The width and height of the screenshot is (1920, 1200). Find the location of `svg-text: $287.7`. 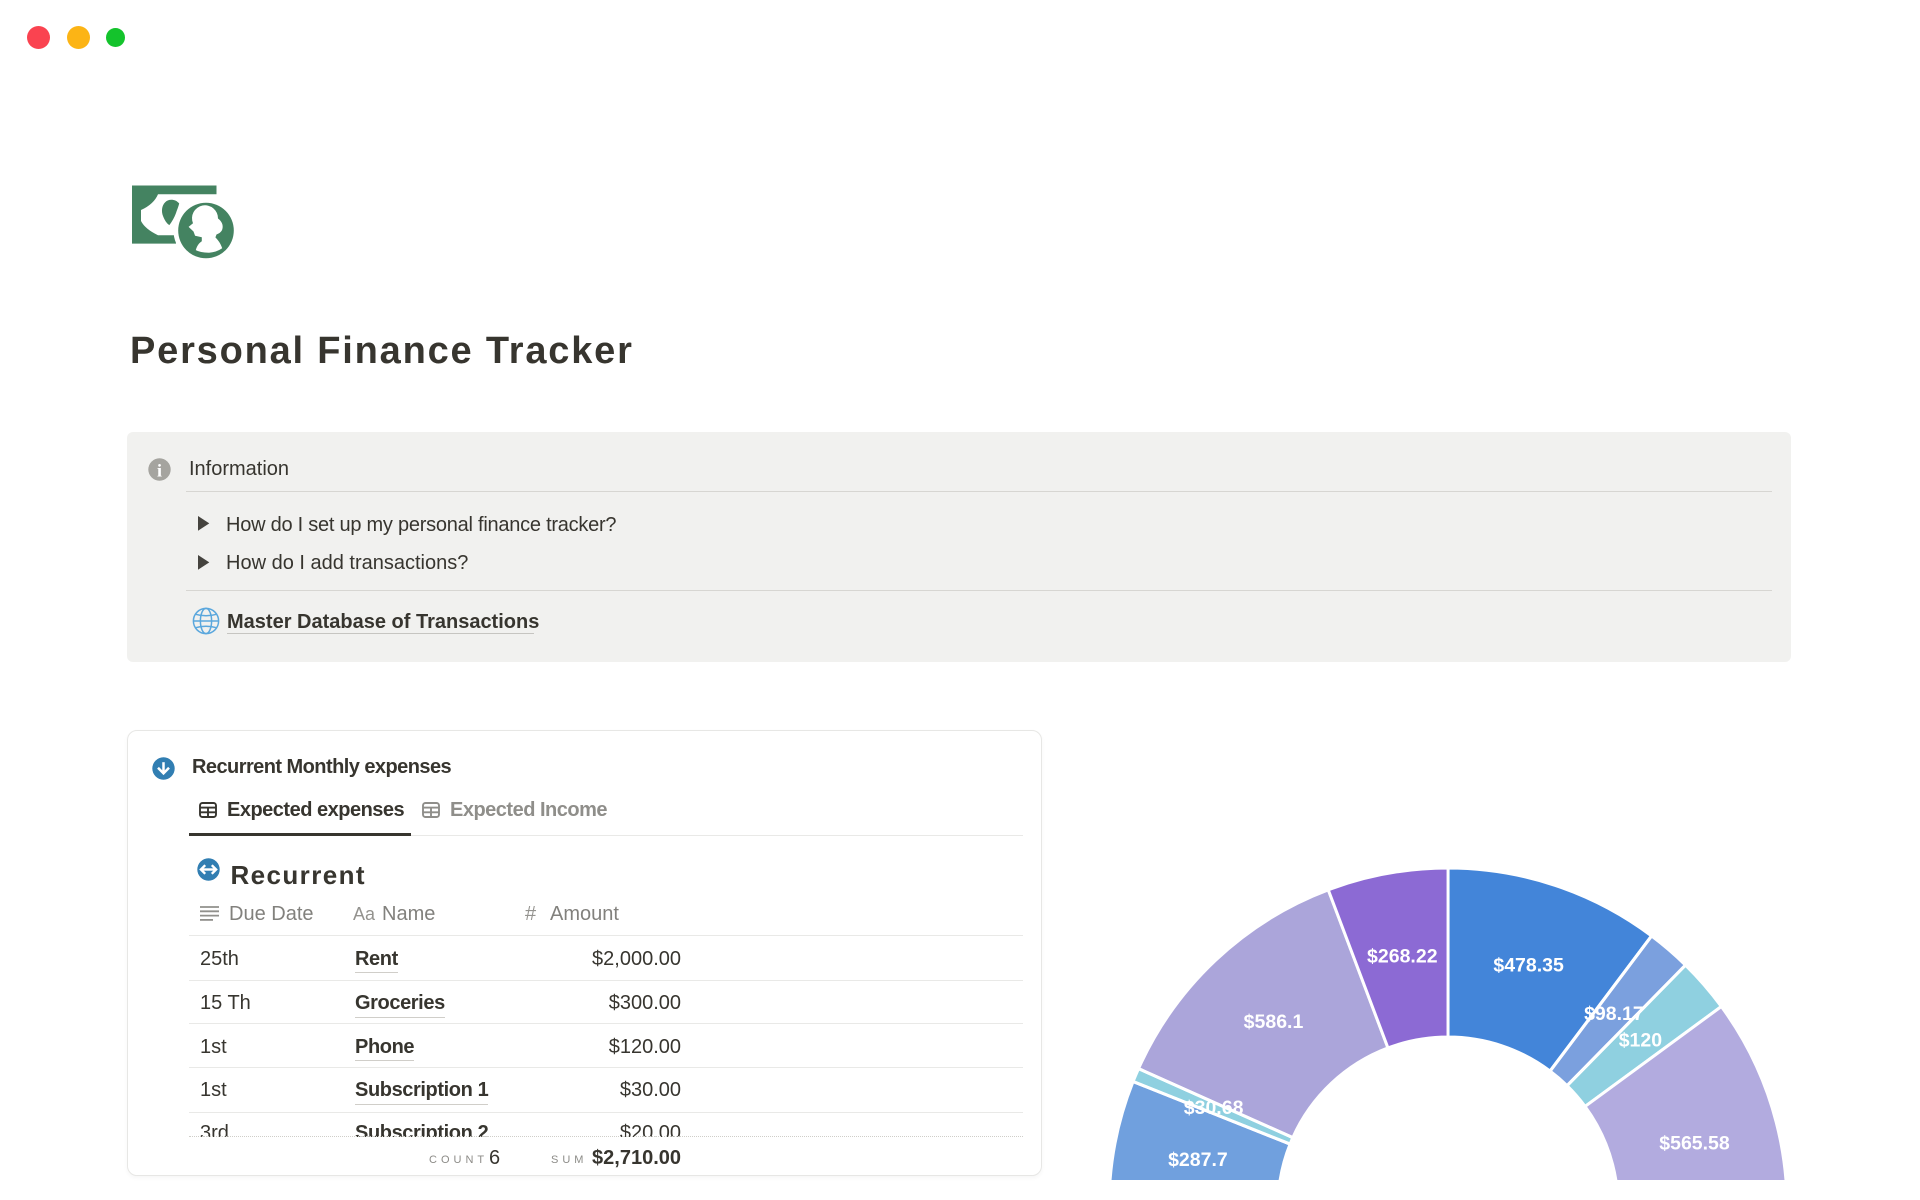

svg-text: $287.7 is located at coordinates (1198, 1160).